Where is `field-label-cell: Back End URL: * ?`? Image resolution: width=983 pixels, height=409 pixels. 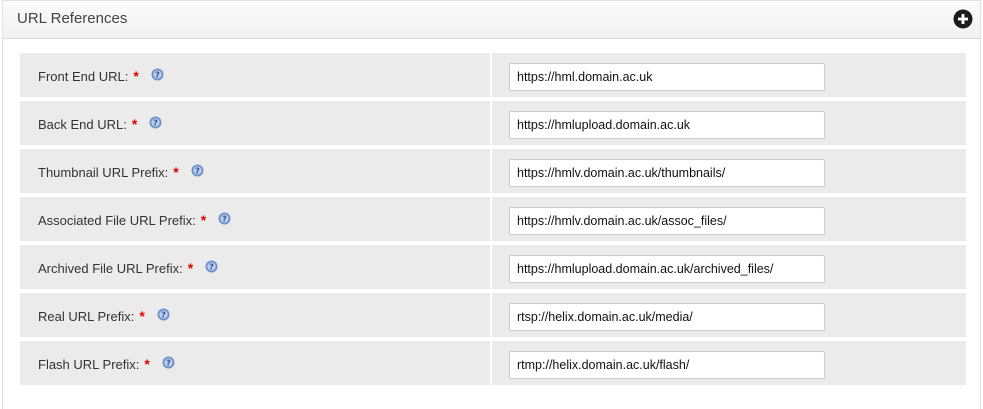
field-label-cell: Back End URL: * ? is located at coordinates (255, 123).